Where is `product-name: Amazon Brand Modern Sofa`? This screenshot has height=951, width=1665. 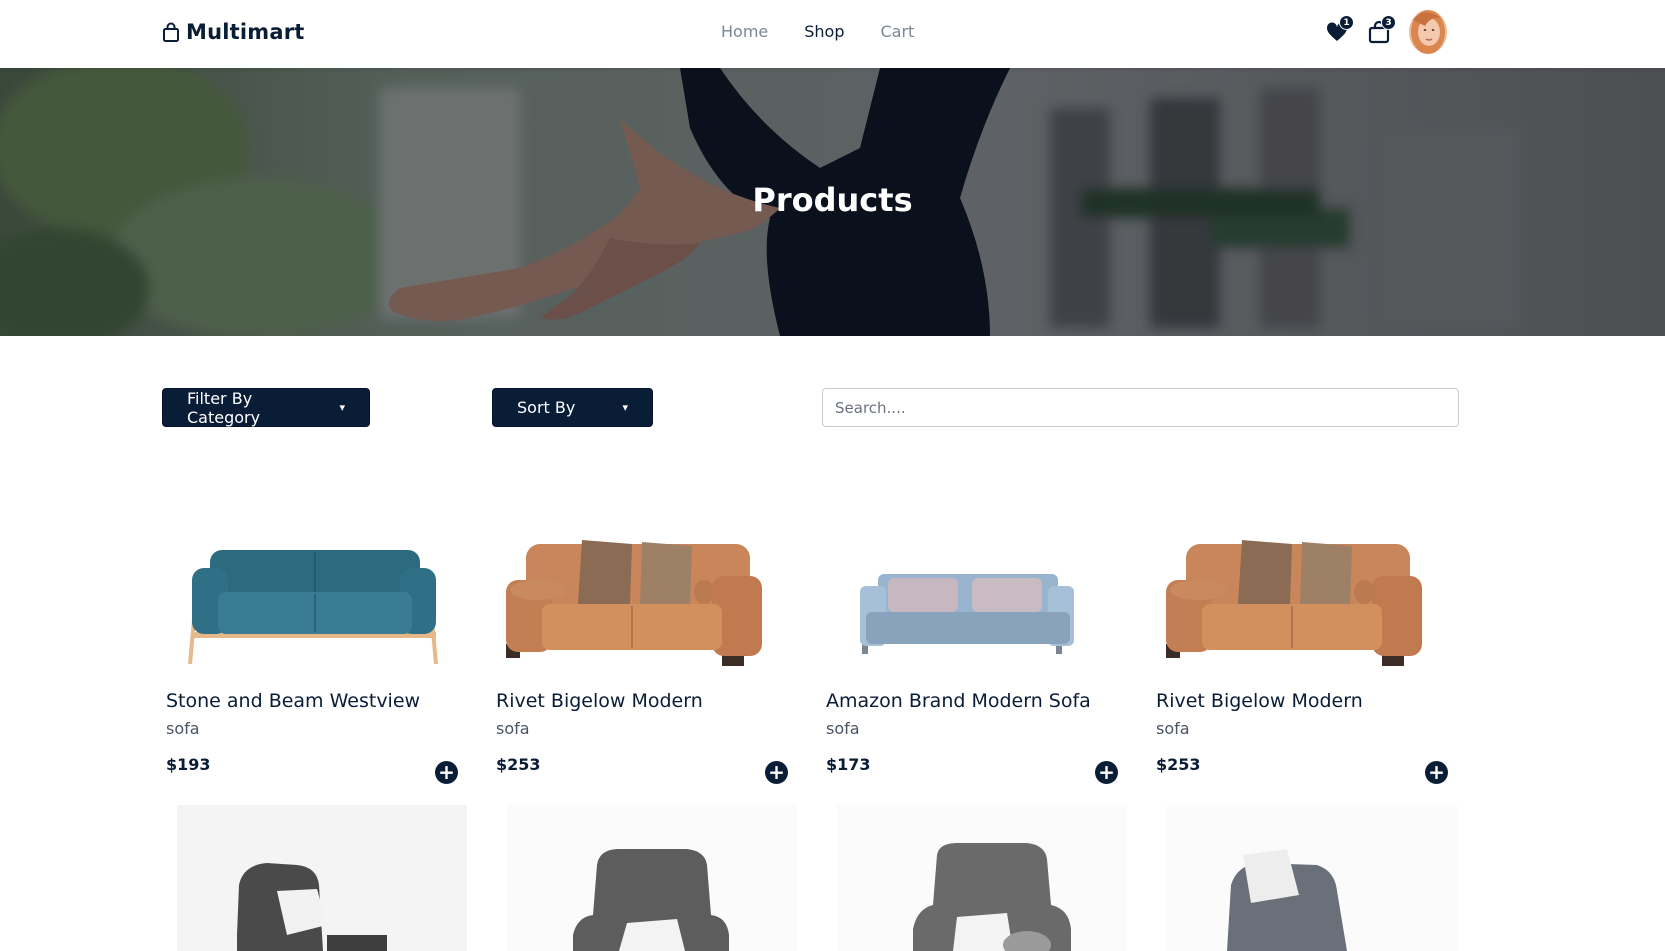 product-name: Amazon Brand Modern Sofa is located at coordinates (958, 701).